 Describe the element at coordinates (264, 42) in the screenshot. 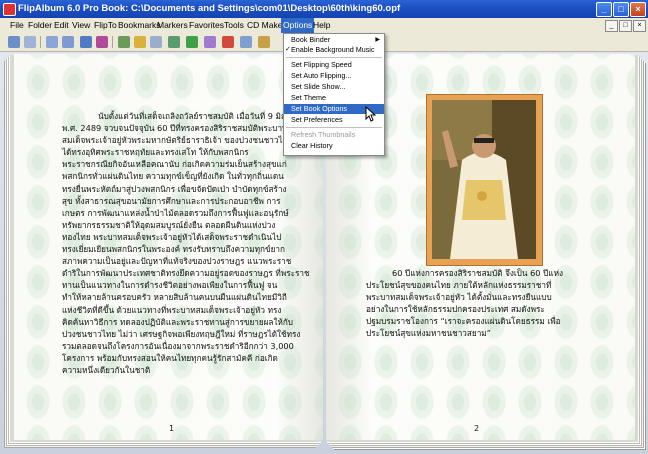

I see `help-icon` at that location.